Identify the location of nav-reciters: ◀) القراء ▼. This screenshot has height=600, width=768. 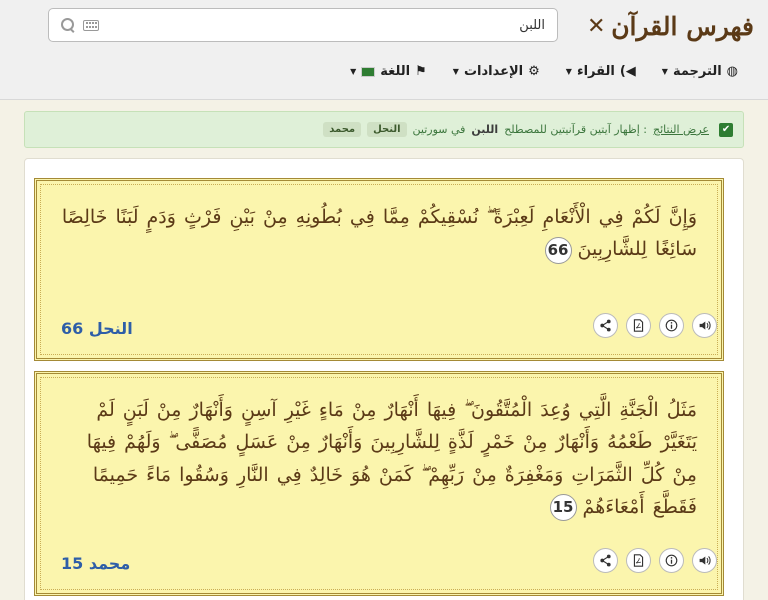
(601, 71).